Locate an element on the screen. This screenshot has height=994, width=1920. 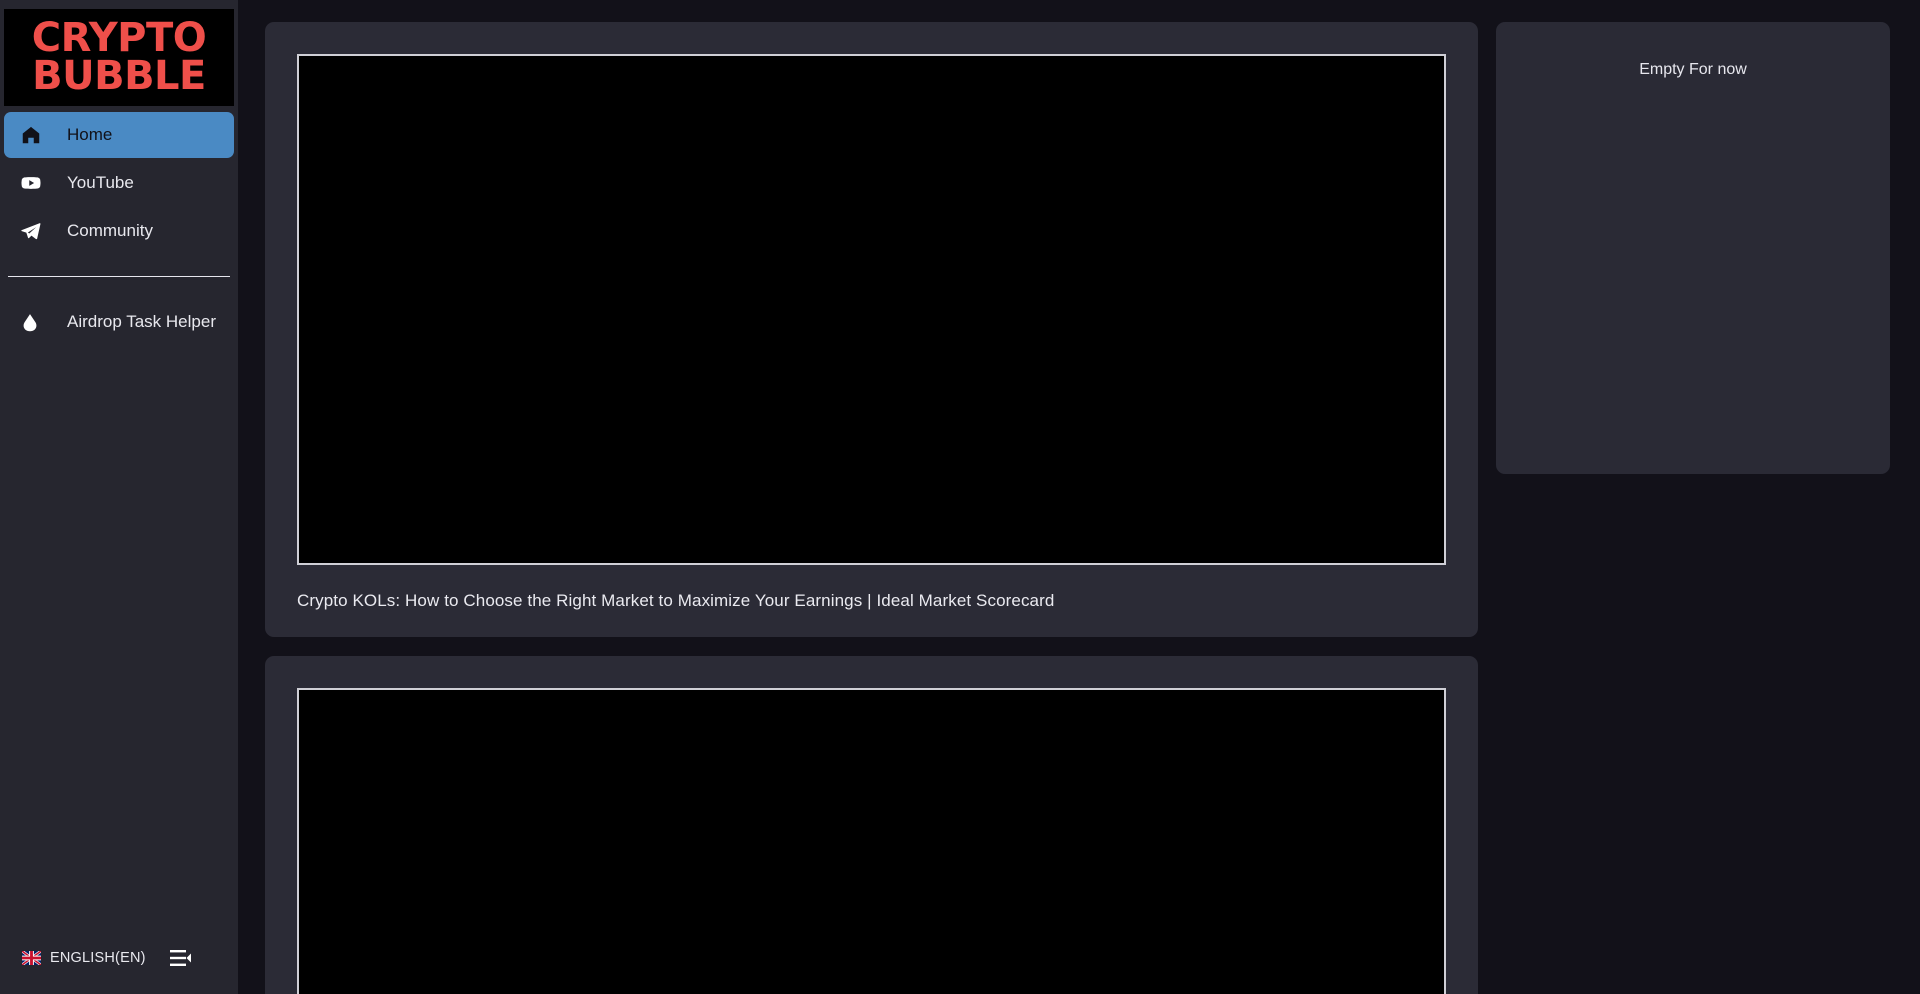
sidebar-item-youtube-label: YouTube is located at coordinates (100, 182).